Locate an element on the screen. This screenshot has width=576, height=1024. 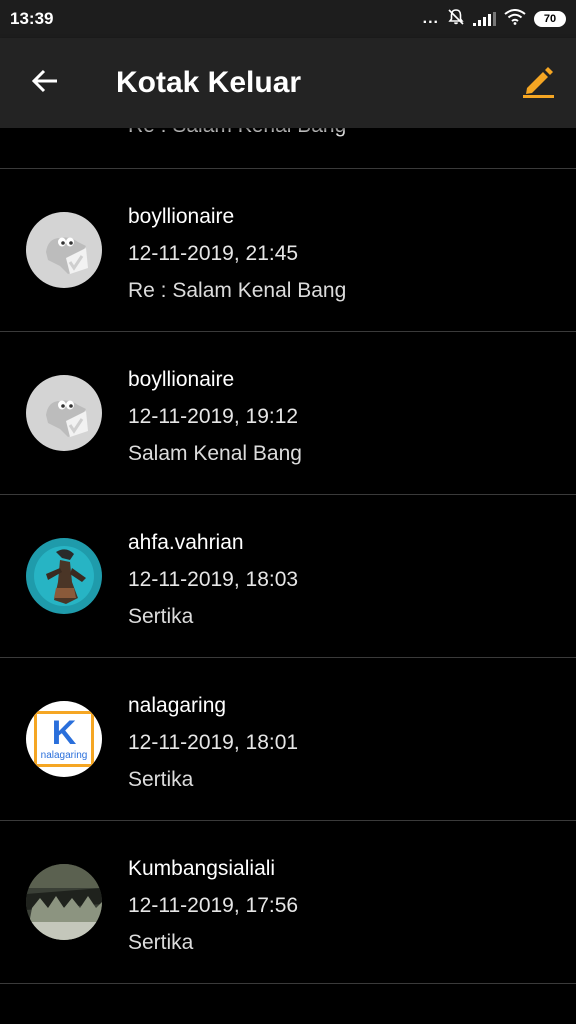
signal-icon is located at coordinates (484, 19).